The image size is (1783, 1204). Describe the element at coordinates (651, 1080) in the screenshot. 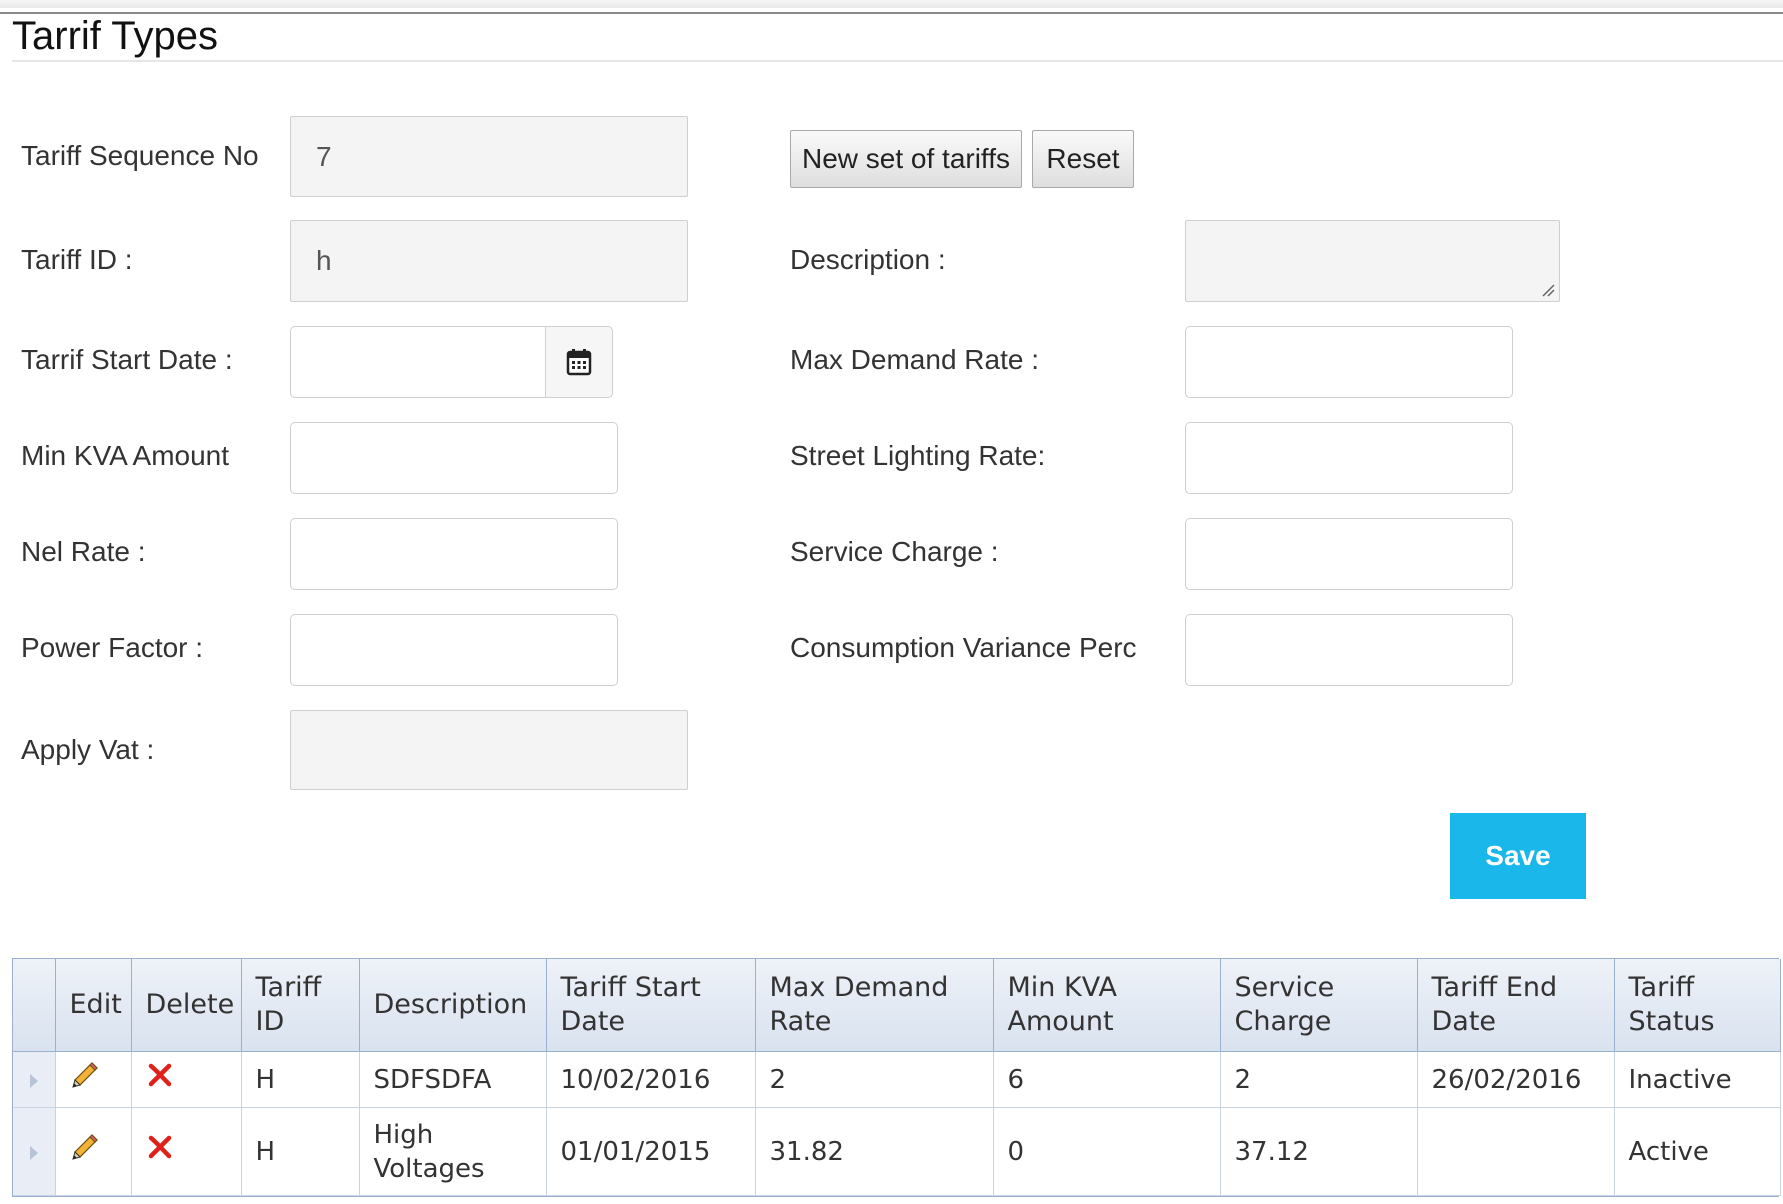

I see `cell-start-date: 10/02/2016` at that location.